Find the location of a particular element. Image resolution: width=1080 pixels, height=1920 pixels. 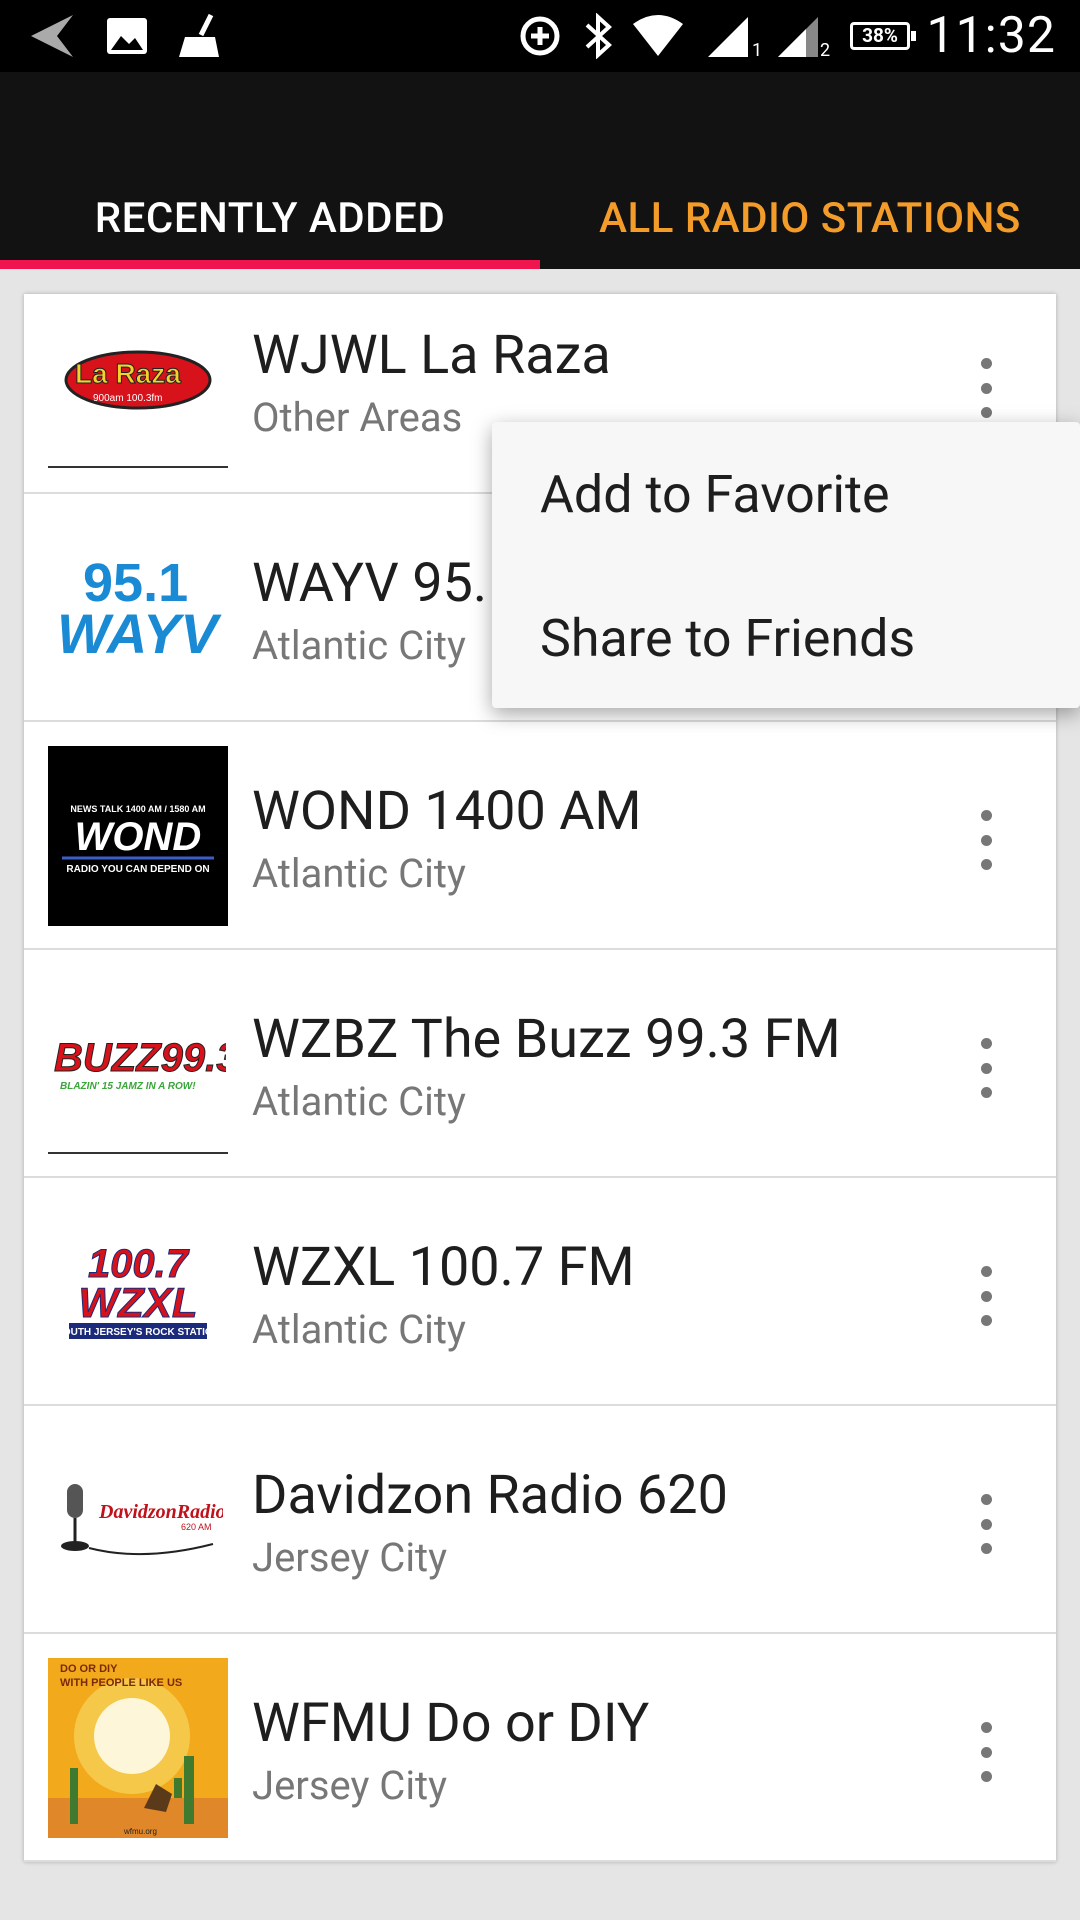

logo-subtext: RADIO YOU CAN DEPEND ON is located at coordinates (137, 869).